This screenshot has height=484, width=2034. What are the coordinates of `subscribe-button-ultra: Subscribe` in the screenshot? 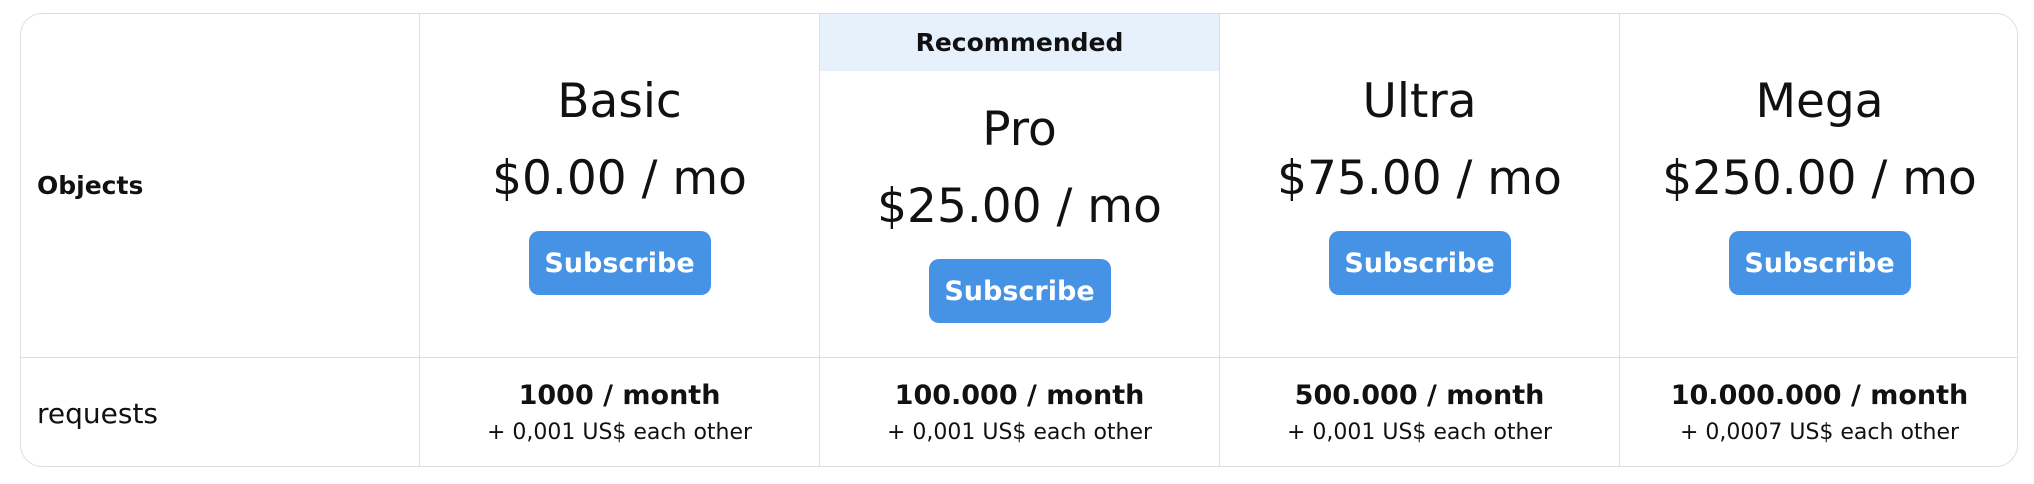 It's located at (1419, 263).